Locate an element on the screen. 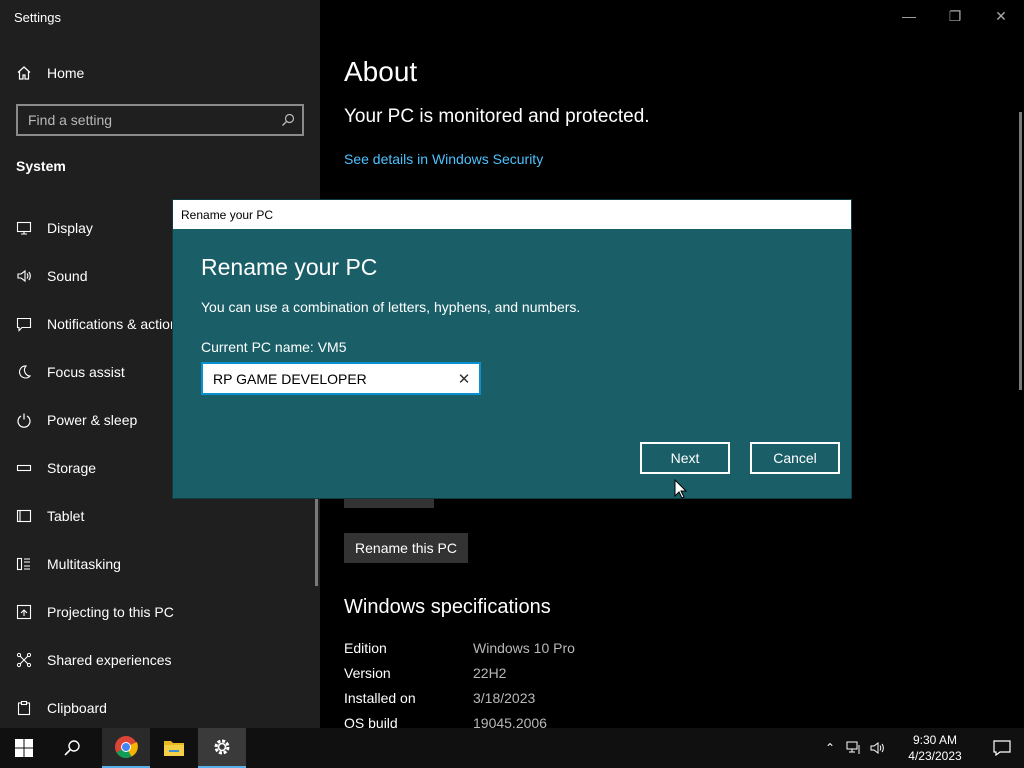  start-button is located at coordinates (24, 748).